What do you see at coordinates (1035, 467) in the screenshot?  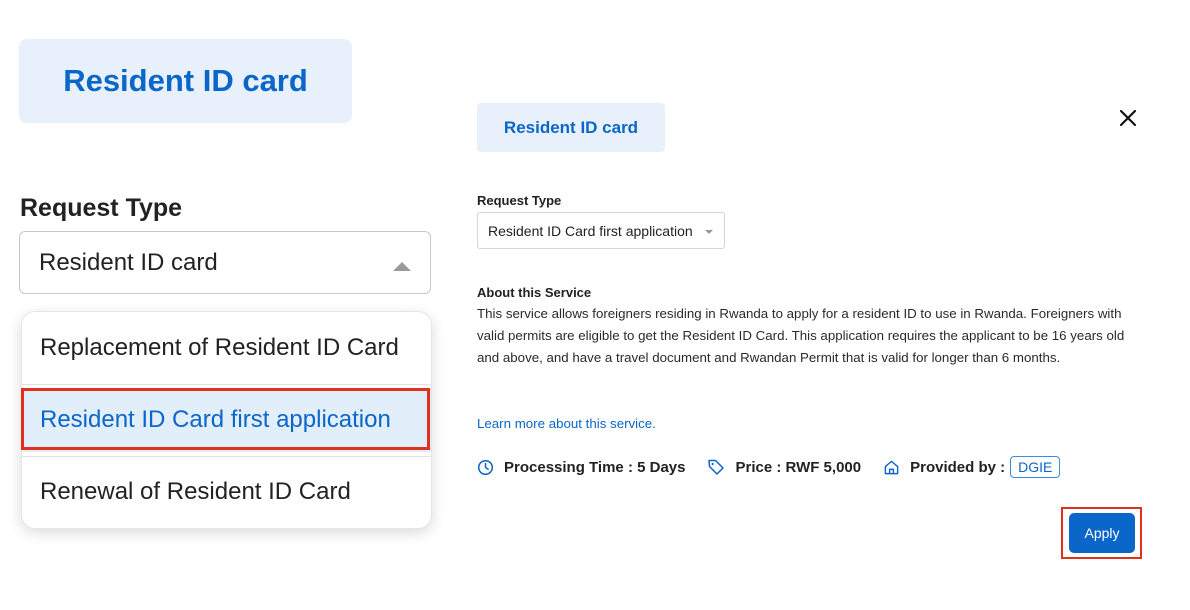 I see `provider-badge: DGIE` at bounding box center [1035, 467].